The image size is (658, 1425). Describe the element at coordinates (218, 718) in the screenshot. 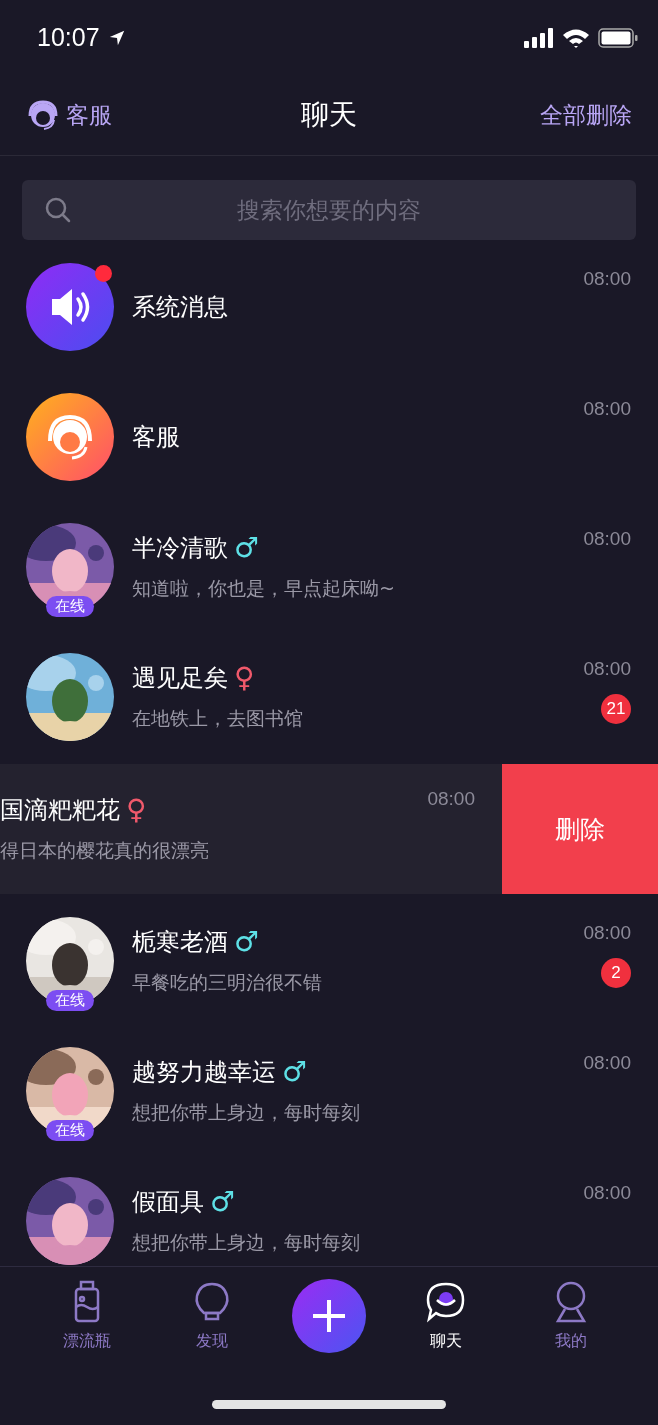

I see `message-preview: 在地铁上，去图书馆` at that location.